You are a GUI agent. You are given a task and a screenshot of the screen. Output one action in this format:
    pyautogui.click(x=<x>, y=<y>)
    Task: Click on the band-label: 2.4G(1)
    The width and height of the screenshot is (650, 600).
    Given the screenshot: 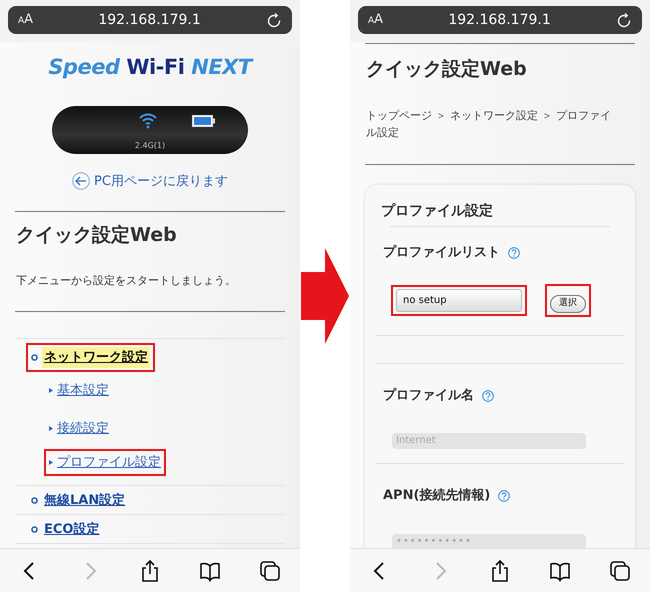 What is the action you would take?
    pyautogui.click(x=150, y=146)
    